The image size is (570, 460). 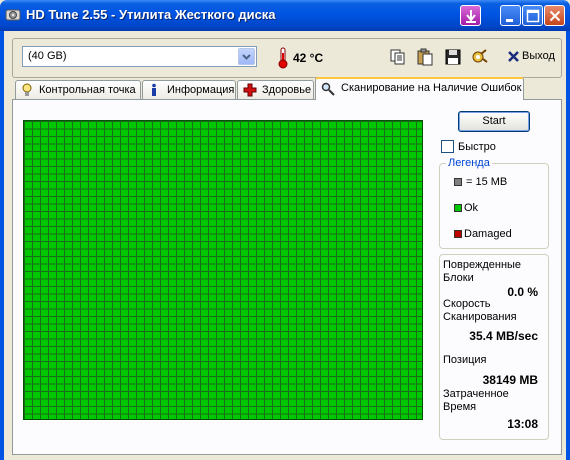 What do you see at coordinates (27, 89) in the screenshot?
I see `lightbulb-icon` at bounding box center [27, 89].